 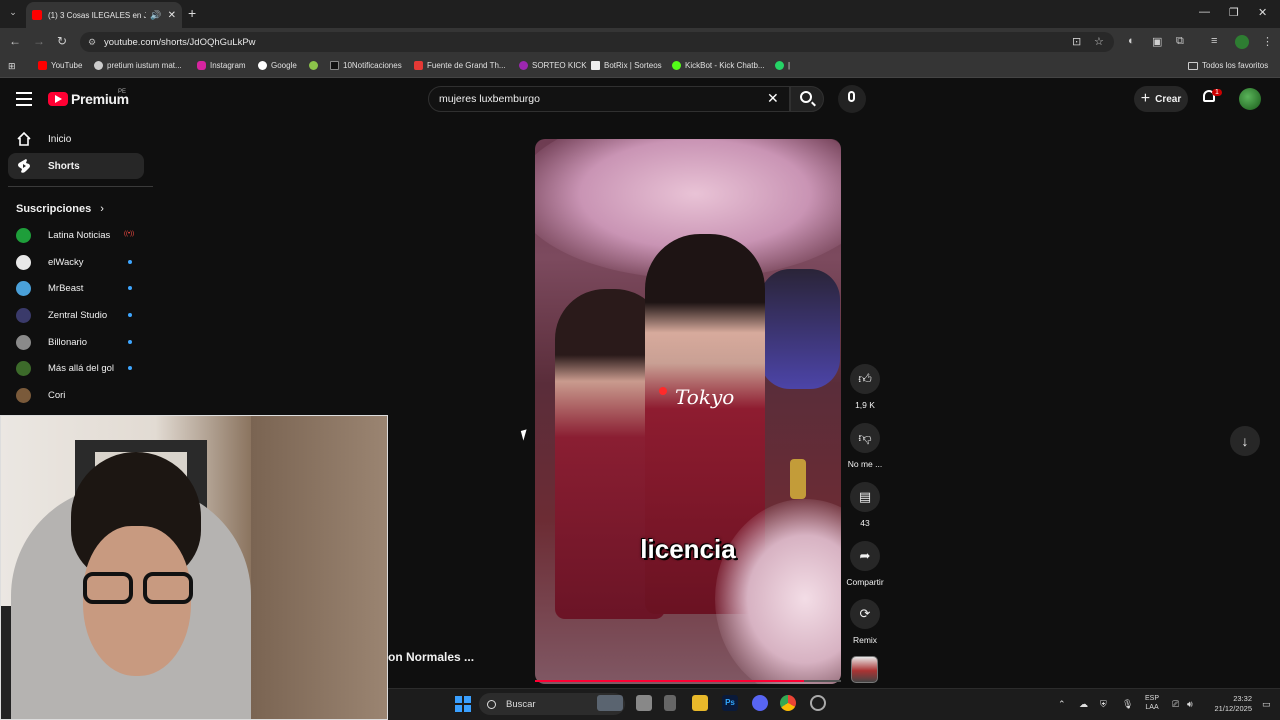 What do you see at coordinates (1157, 41) in the screenshot?
I see `extension-icon: ▣` at bounding box center [1157, 41].